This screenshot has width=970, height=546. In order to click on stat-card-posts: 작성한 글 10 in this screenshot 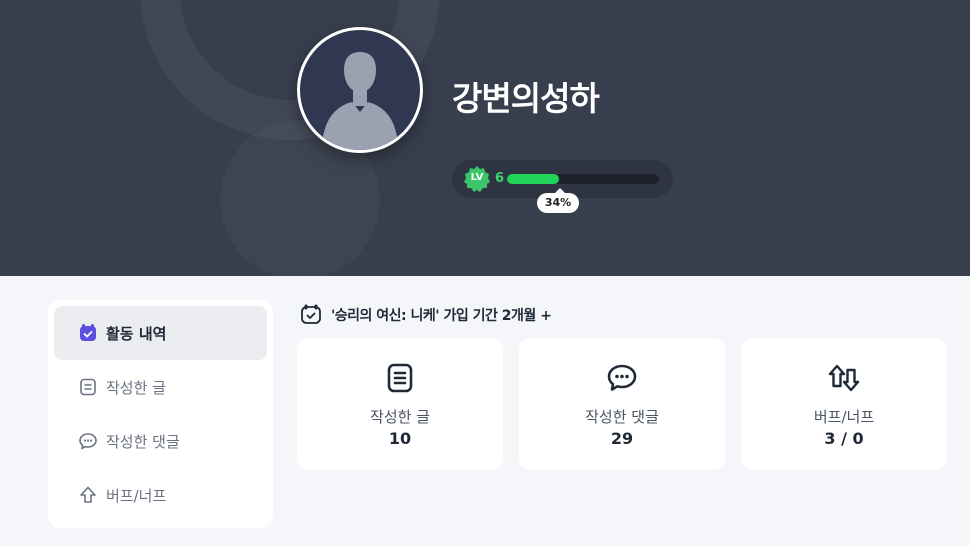, I will do `click(400, 404)`.